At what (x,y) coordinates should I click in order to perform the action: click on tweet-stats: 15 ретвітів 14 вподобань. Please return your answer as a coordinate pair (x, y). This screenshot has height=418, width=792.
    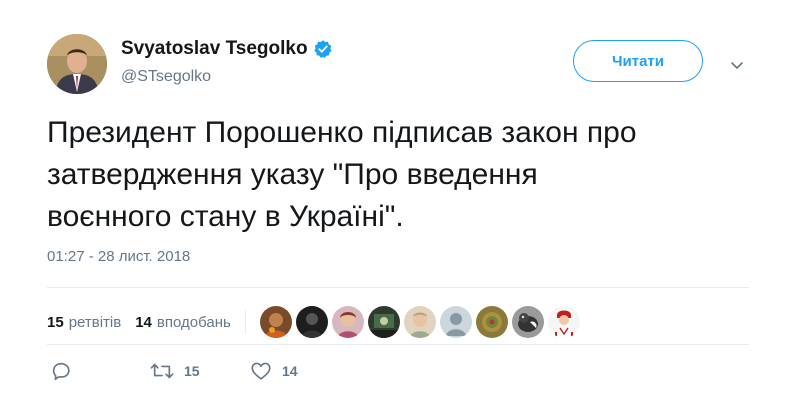
    Looking at the image, I should click on (313, 322).